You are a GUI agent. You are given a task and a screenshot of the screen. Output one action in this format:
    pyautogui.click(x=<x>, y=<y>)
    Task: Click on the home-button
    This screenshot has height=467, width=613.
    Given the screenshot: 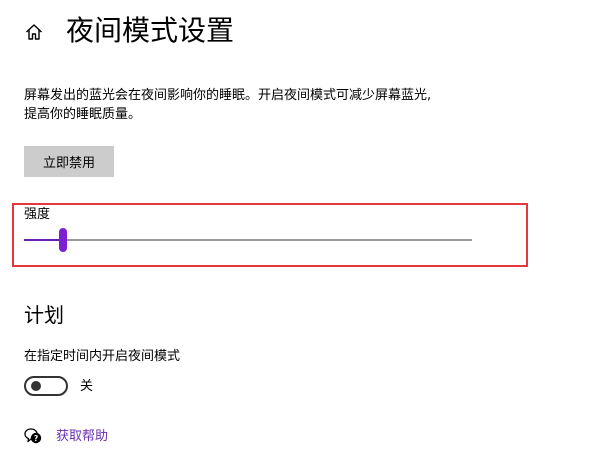 What is the action you would take?
    pyautogui.click(x=34, y=32)
    